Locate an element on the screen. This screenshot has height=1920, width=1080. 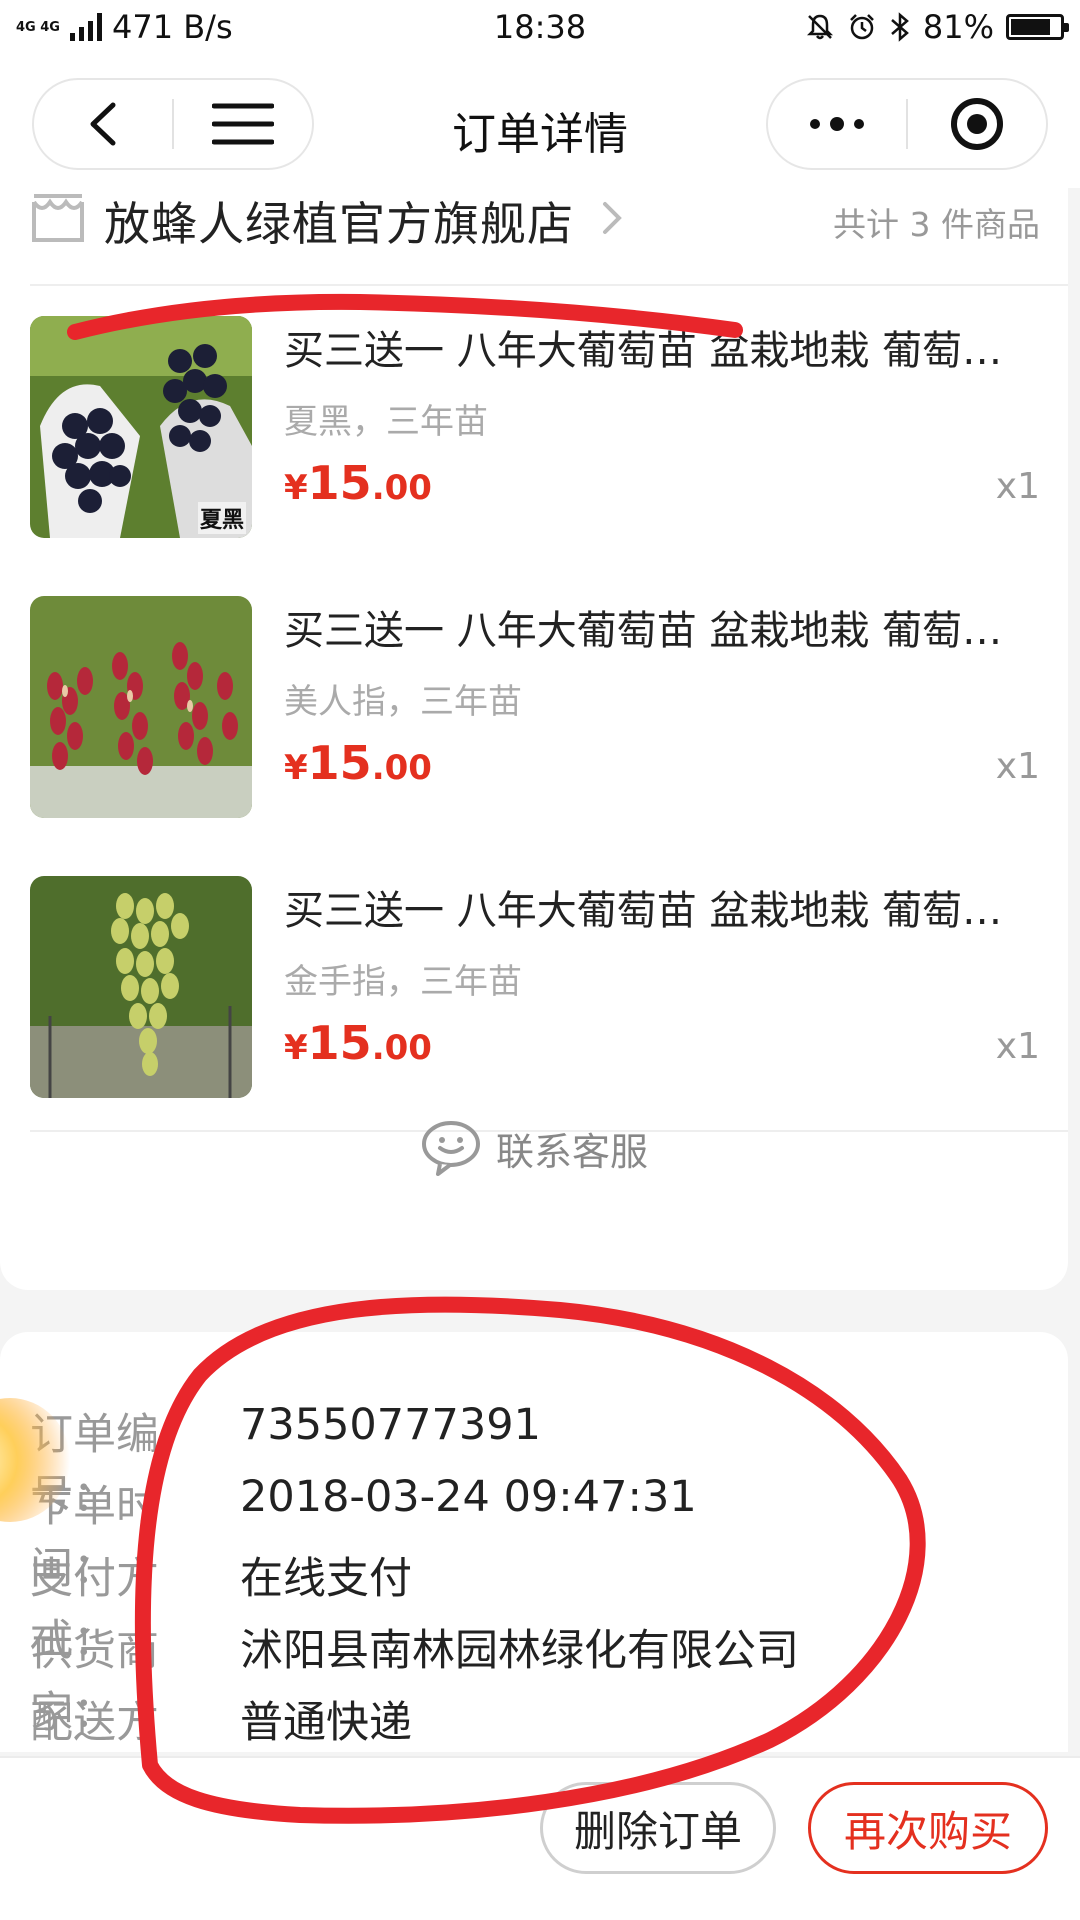
buy-again-button: 再次购买 is located at coordinates (928, 1828).